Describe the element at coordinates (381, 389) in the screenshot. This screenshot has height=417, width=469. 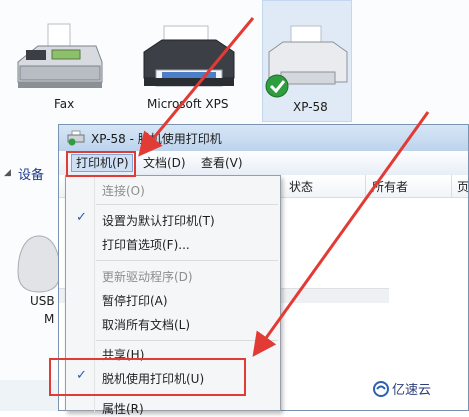
I see `watermark-logo-icon` at that location.